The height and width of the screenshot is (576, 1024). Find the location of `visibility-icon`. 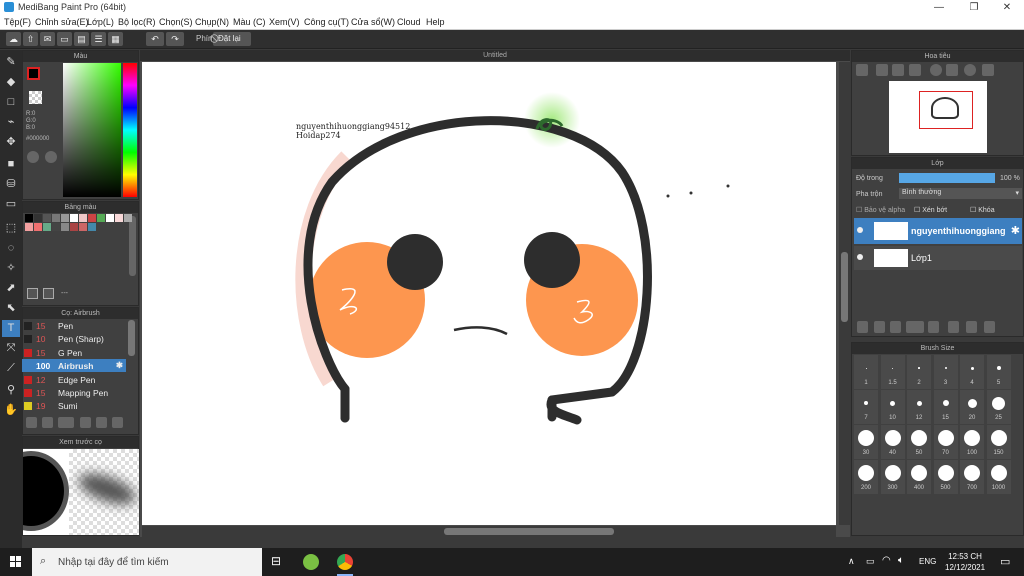

visibility-icon is located at coordinates (860, 257).